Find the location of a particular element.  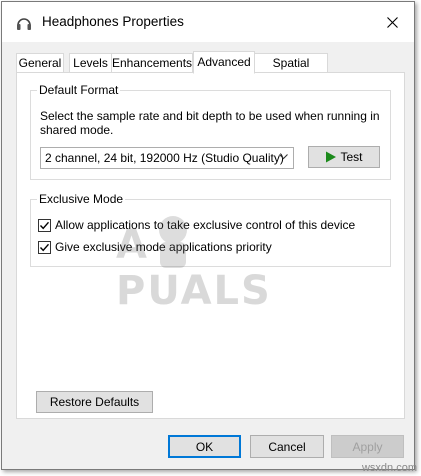

default-format-legend: Default Format is located at coordinates (79, 90).